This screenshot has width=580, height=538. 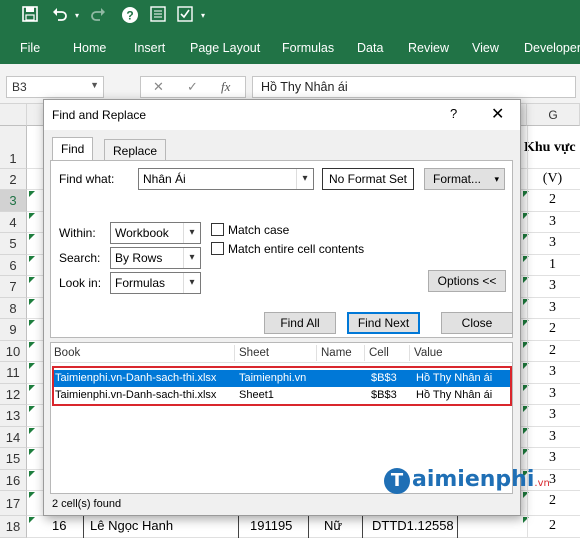 What do you see at coordinates (55, 87) in the screenshot?
I see `name-box: B3 ▼` at bounding box center [55, 87].